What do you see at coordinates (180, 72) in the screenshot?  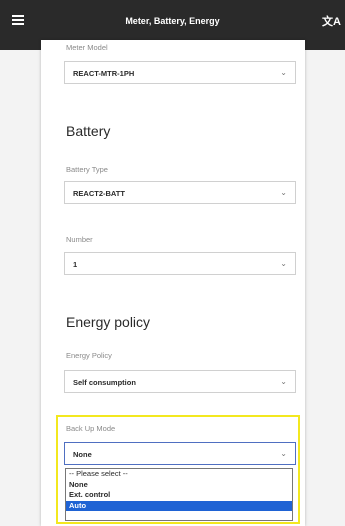 I see `meter-model-select: REACT-MTR-1PH ⌄` at bounding box center [180, 72].